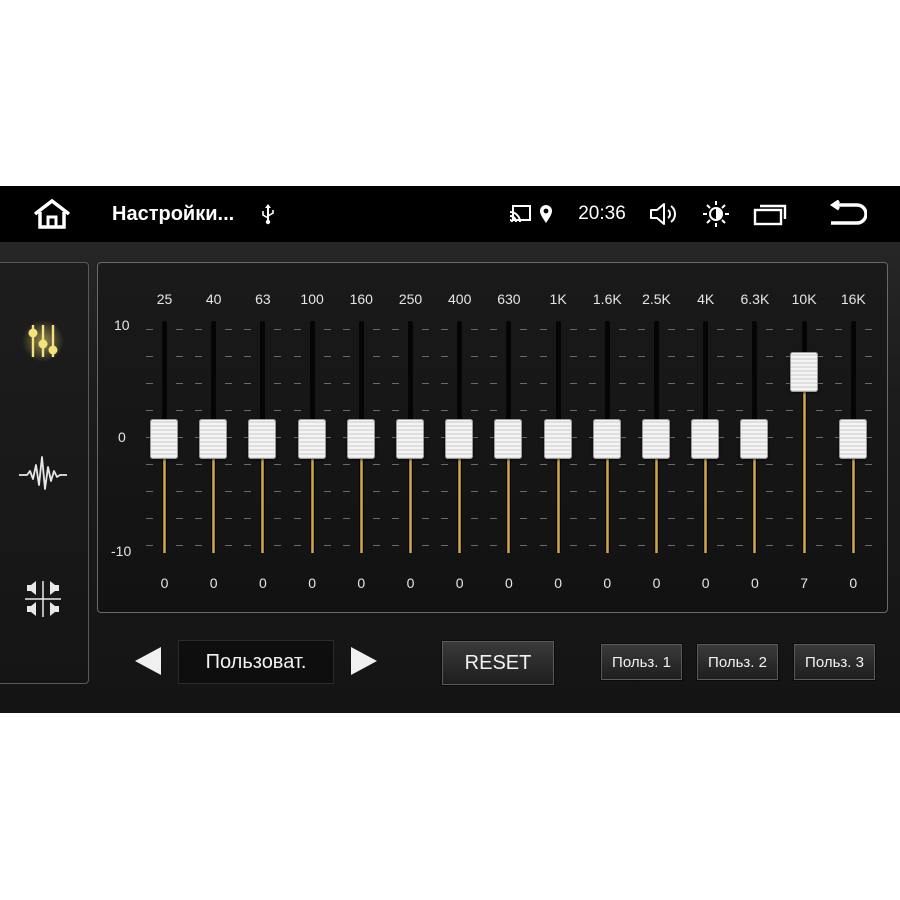  What do you see at coordinates (520, 214) in the screenshot?
I see `cast-indicator` at bounding box center [520, 214].